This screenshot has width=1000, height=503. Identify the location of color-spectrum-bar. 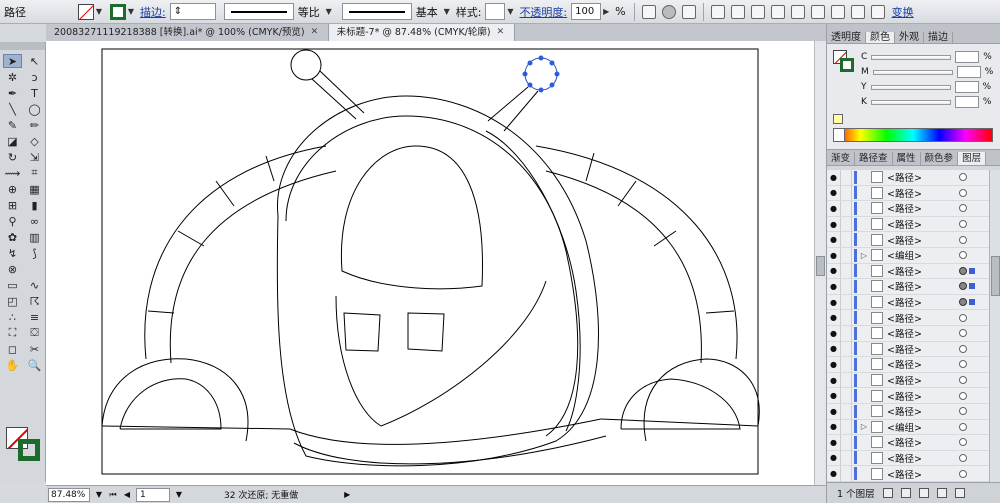
(913, 135).